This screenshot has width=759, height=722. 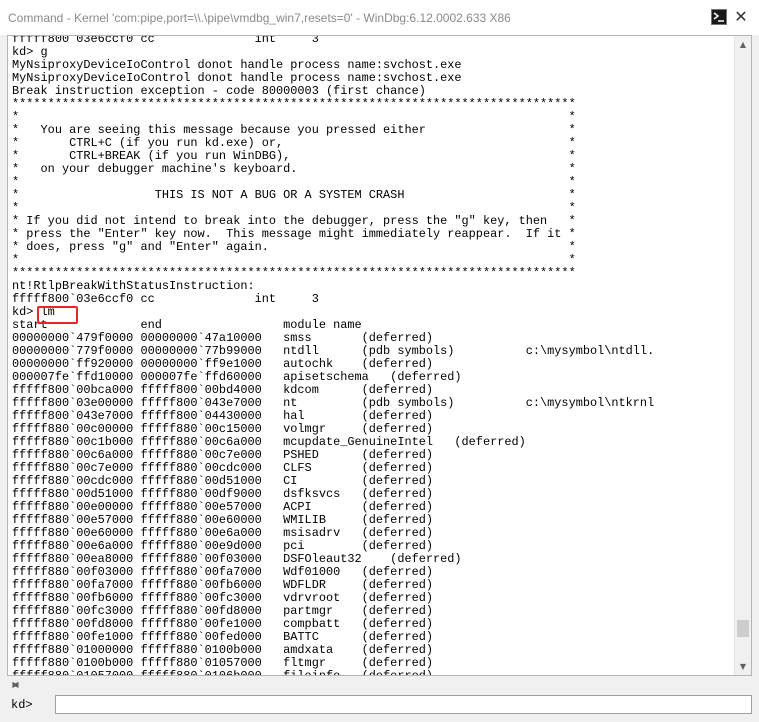 I want to click on command-window-icon, so click(x=719, y=17).